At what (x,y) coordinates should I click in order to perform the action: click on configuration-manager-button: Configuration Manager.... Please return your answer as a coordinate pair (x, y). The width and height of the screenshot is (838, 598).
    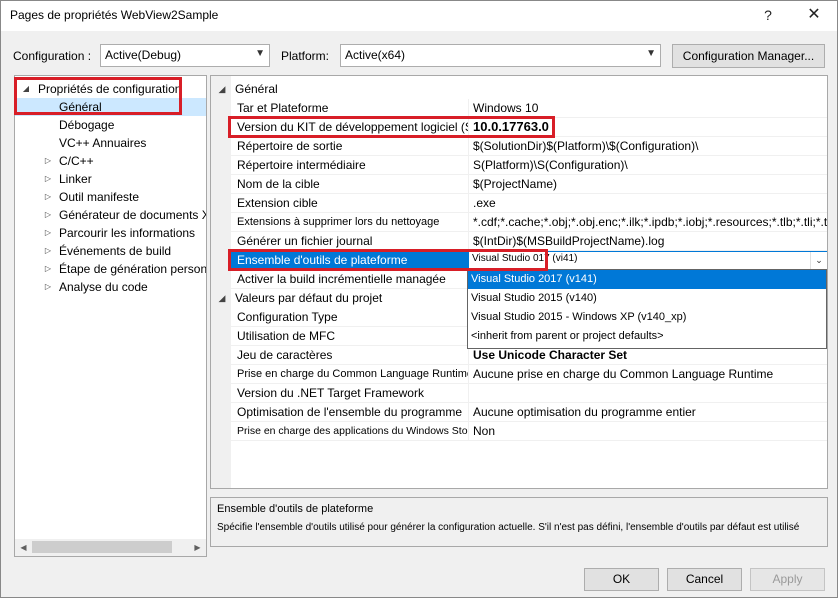
    Looking at the image, I should click on (748, 56).